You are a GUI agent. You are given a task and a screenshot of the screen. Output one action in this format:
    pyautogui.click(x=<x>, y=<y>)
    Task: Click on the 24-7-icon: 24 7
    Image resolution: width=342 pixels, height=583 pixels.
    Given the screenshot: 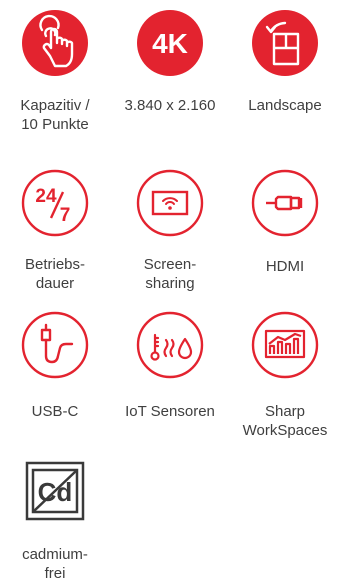 What is the action you would take?
    pyautogui.click(x=55, y=203)
    